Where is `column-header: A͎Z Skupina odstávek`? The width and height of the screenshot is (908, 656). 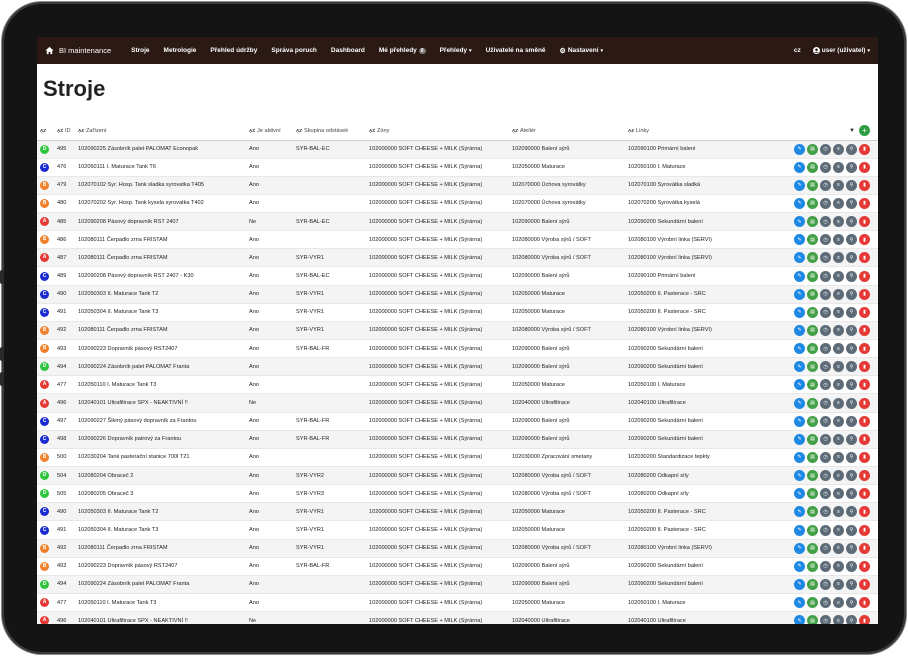
column-header: A͎Z Skupina odstávek is located at coordinates (329, 131).